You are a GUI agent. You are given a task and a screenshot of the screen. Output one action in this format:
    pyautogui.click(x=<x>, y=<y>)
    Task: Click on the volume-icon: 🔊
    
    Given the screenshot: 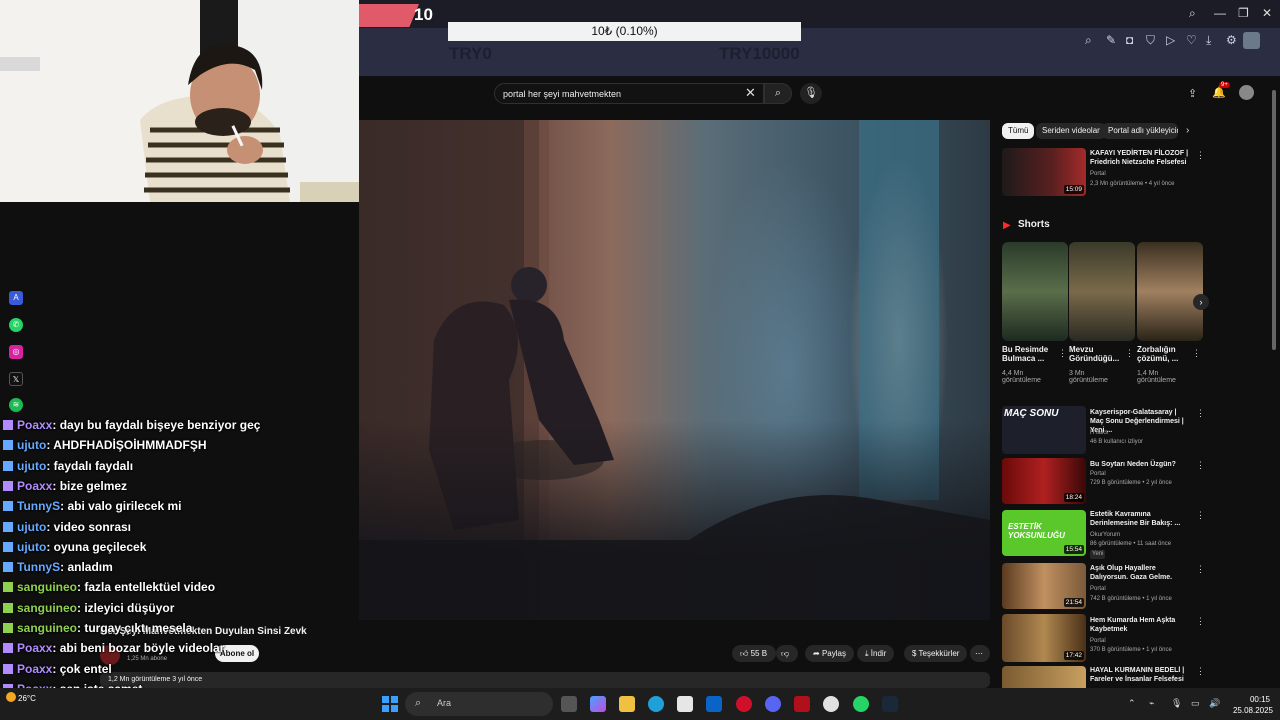 What is the action you would take?
    pyautogui.click(x=1214, y=703)
    